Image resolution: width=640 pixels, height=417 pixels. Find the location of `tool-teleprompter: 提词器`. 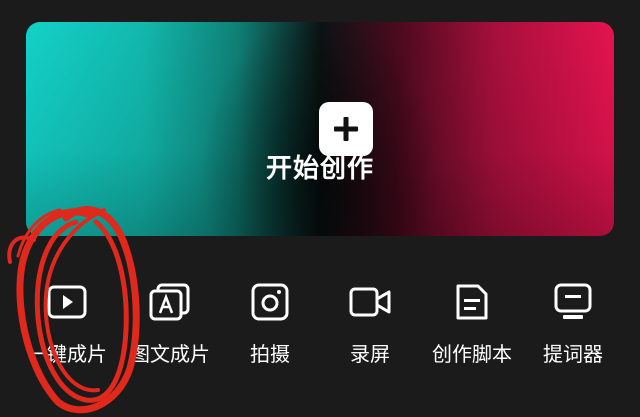

tool-teleprompter: 提词器 is located at coordinates (573, 322).